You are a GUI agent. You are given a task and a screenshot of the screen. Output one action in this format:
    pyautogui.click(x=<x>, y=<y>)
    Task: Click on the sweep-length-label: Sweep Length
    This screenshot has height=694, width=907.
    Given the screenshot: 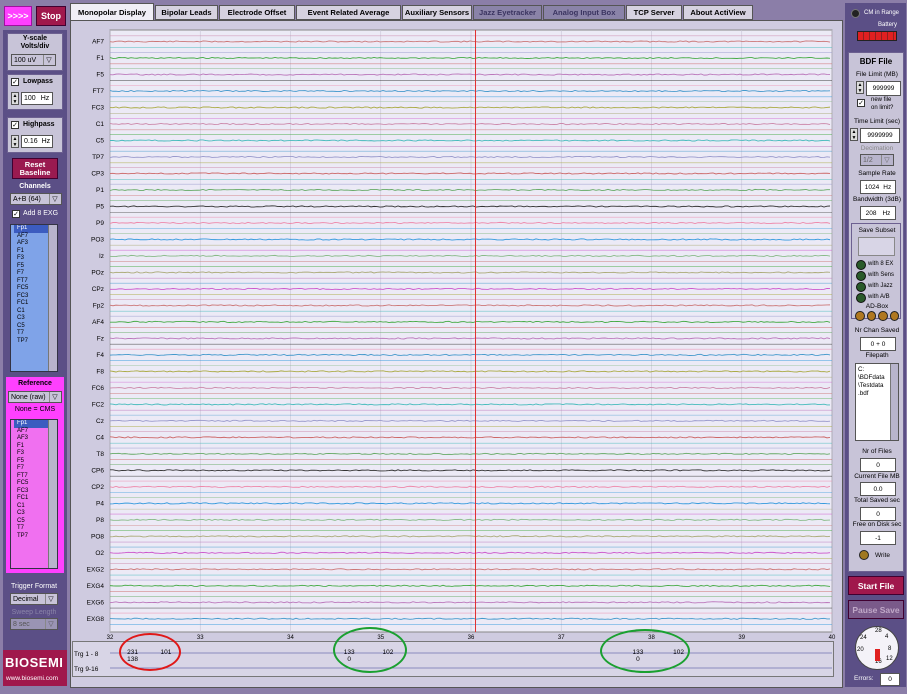 What is the action you would take?
    pyautogui.click(x=34, y=612)
    